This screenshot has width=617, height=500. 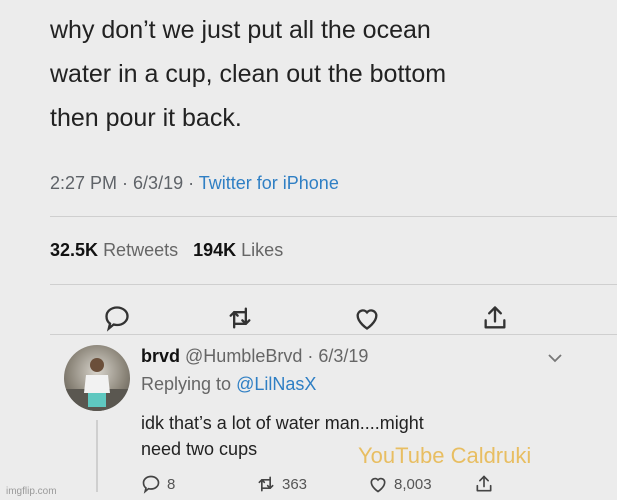 I want to click on replying-to-handle: @LilNasX, so click(x=276, y=384).